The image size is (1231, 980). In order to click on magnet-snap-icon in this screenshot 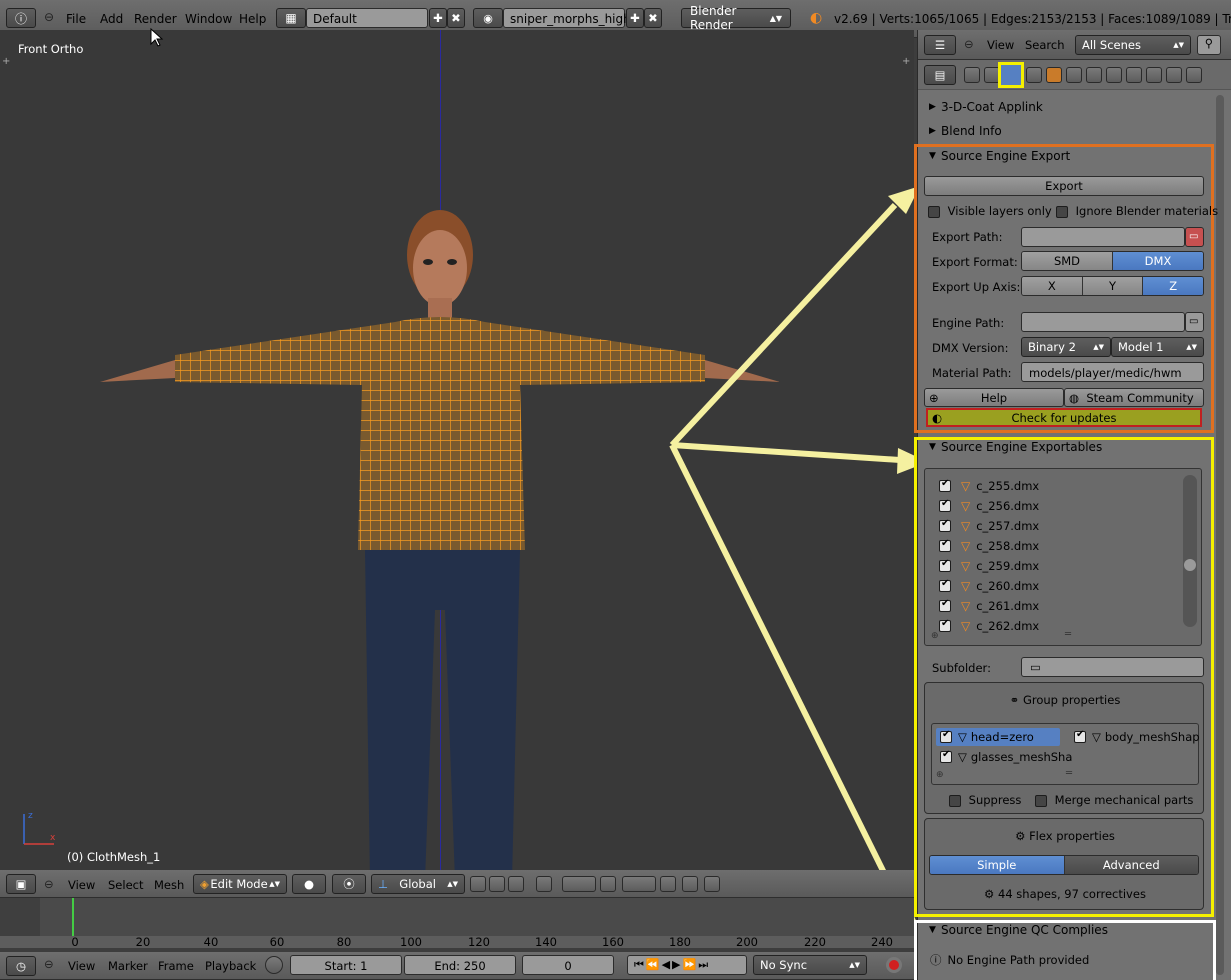, I will do `click(608, 884)`.